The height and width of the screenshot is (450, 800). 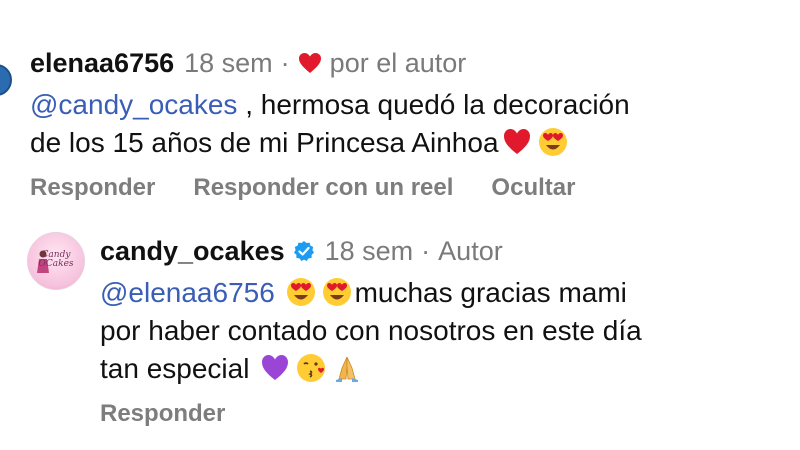 What do you see at coordinates (445, 414) in the screenshot?
I see `reply-actions: Responder` at bounding box center [445, 414].